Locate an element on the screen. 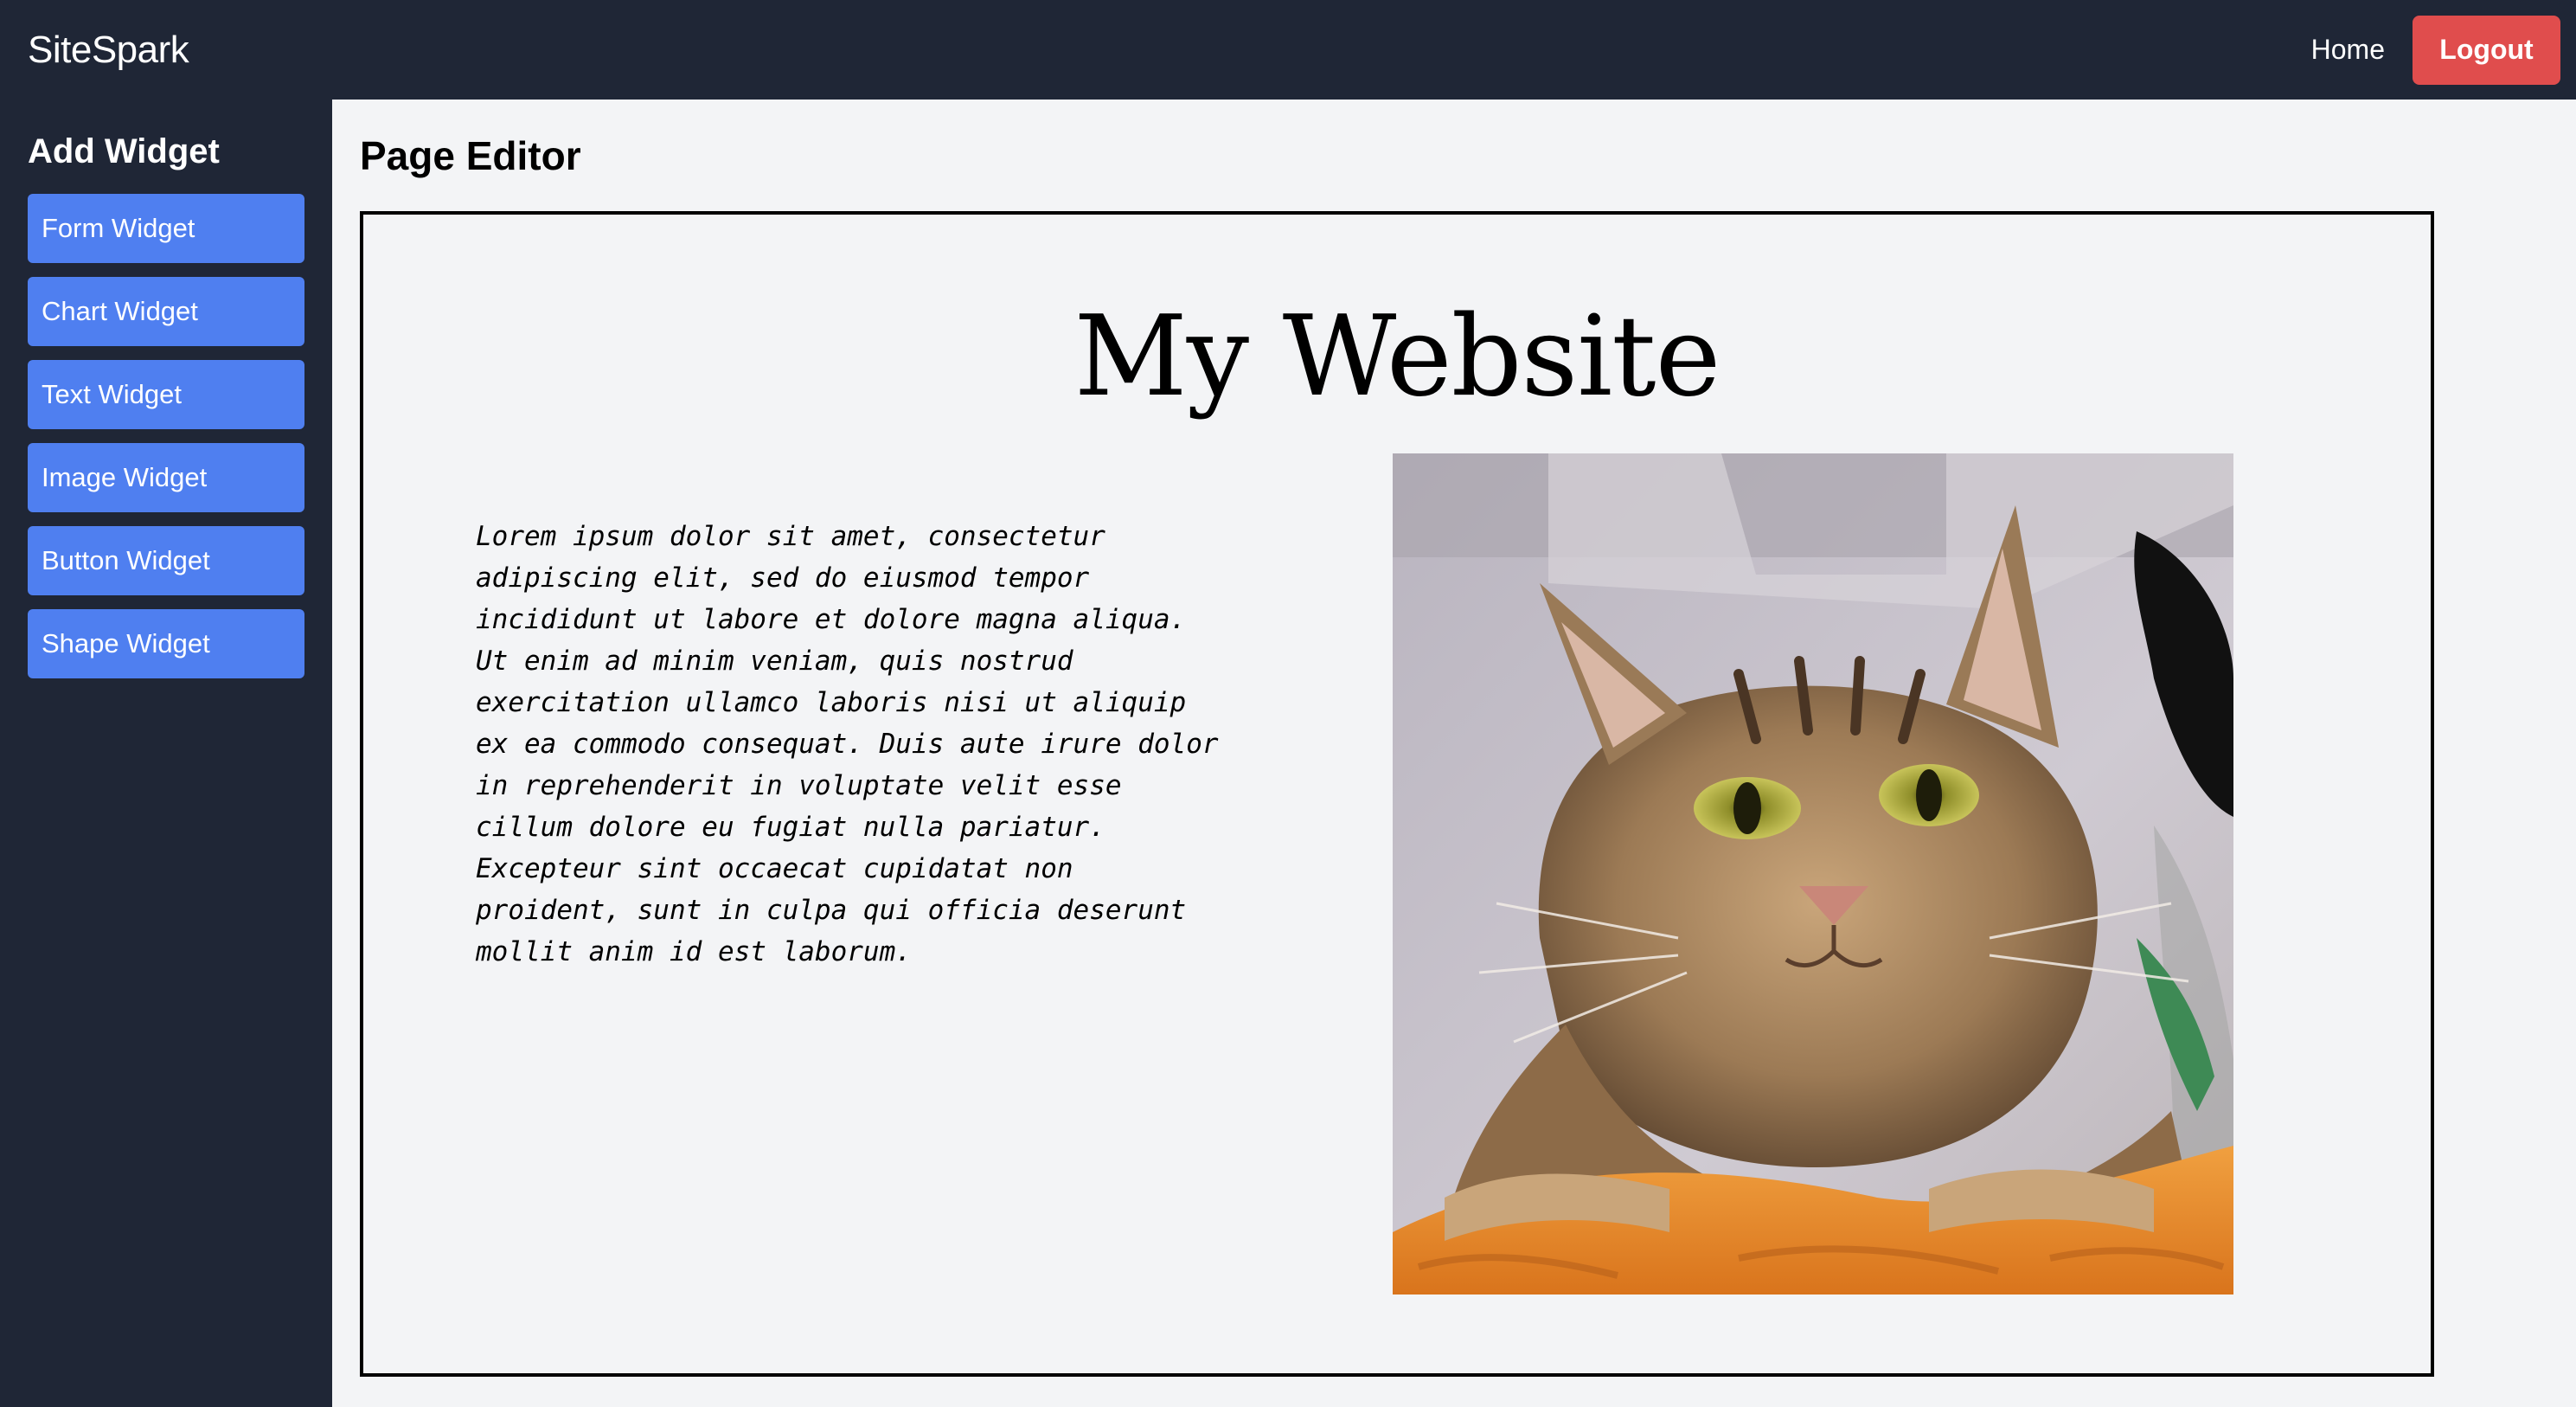 The width and height of the screenshot is (2576, 1407). page-title: Page Editor is located at coordinates (470, 156).